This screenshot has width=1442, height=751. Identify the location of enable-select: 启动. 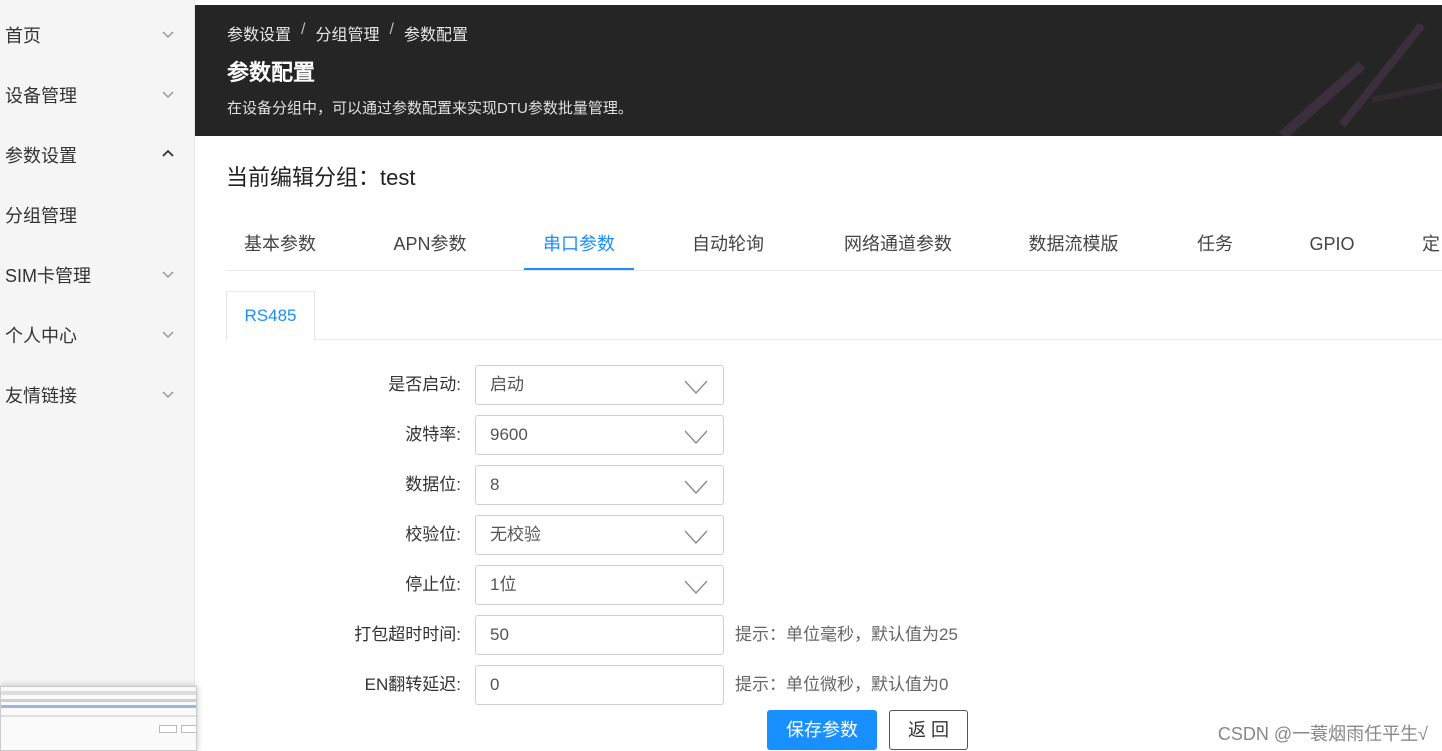
(599, 385).